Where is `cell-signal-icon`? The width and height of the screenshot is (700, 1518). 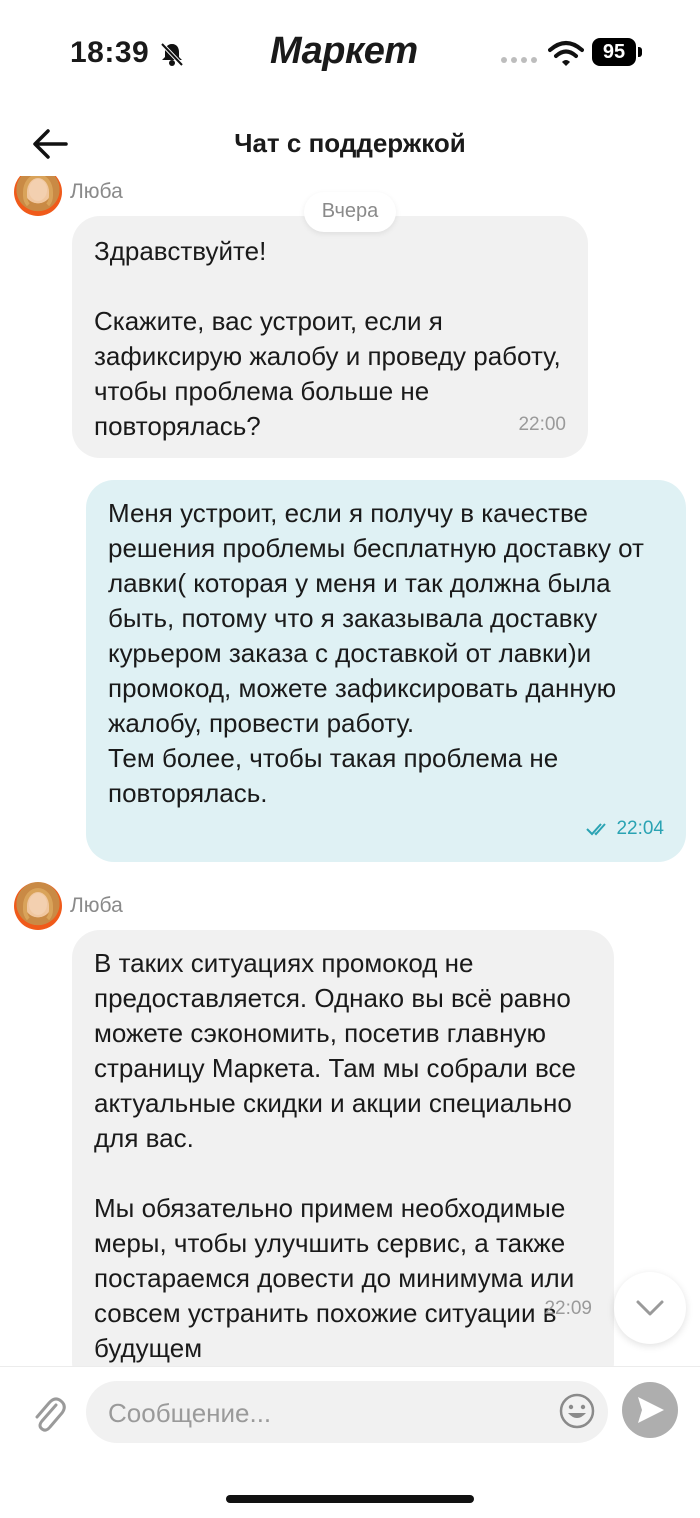
cell-signal-icon is located at coordinates (519, 60).